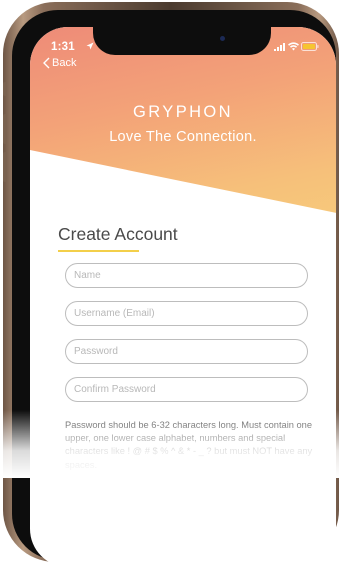  I want to click on battery-icon, so click(310, 46).